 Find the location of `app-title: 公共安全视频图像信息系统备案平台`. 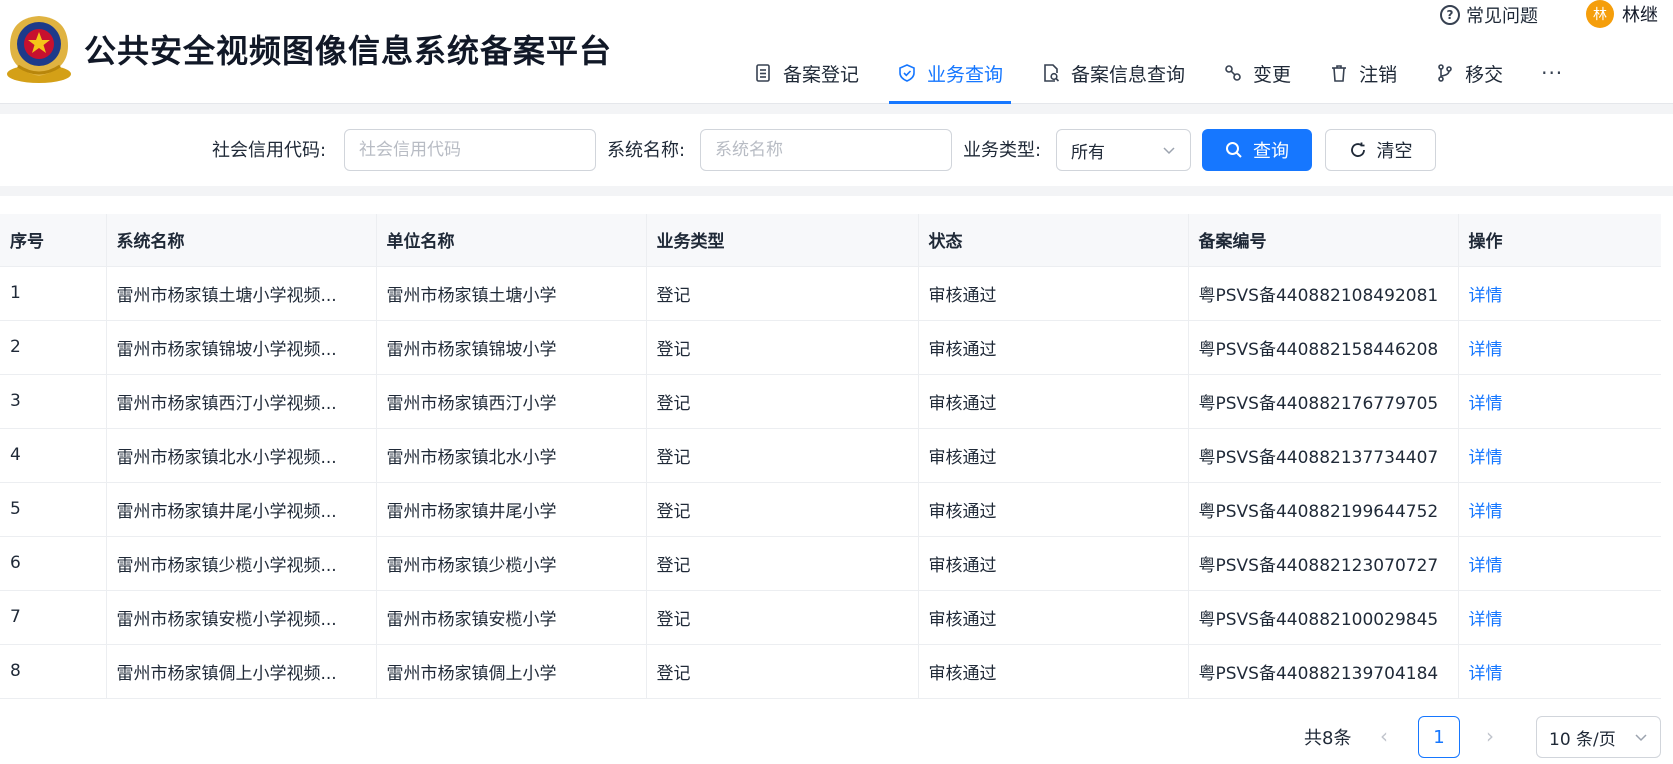

app-title: 公共安全视频图像信息系统备案平台 is located at coordinates (348, 51).